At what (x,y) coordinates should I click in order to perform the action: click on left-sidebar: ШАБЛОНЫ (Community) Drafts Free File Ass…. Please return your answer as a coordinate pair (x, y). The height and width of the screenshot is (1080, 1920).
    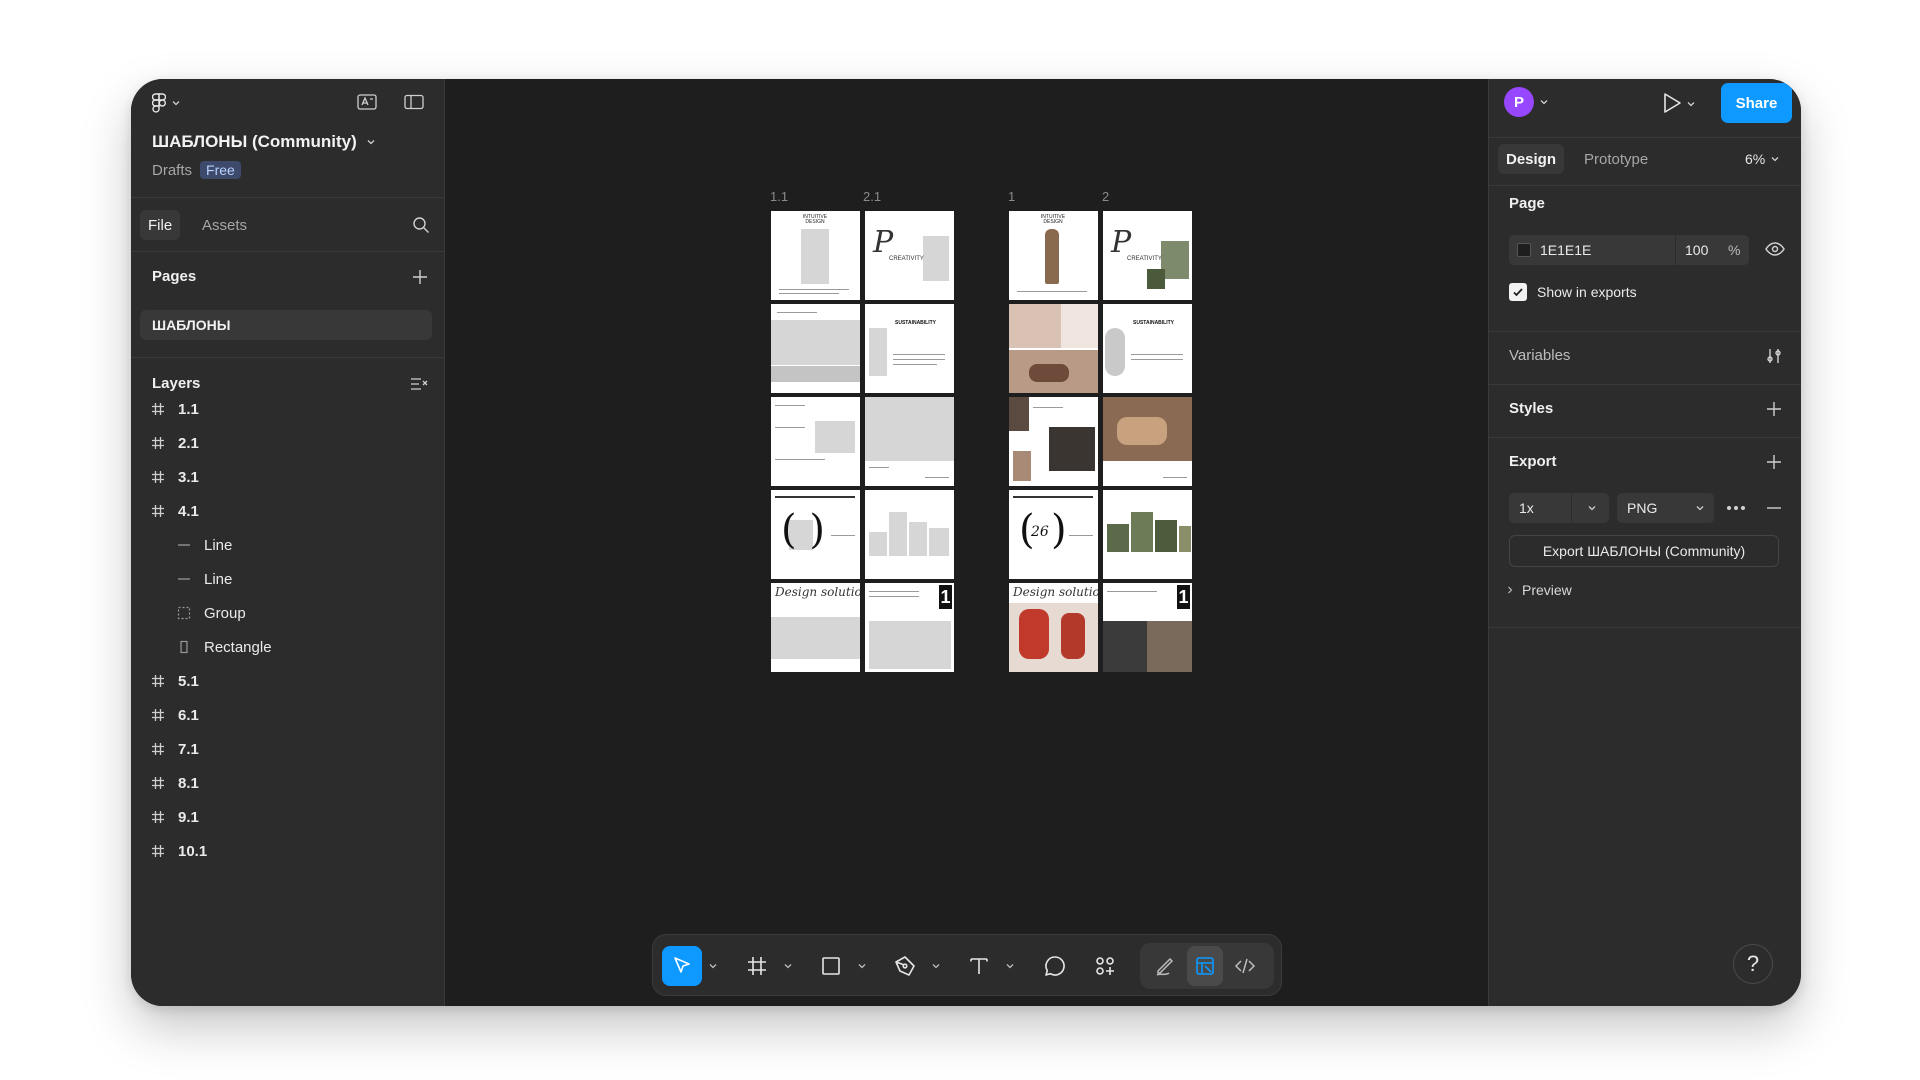
    Looking at the image, I should click on (288, 542).